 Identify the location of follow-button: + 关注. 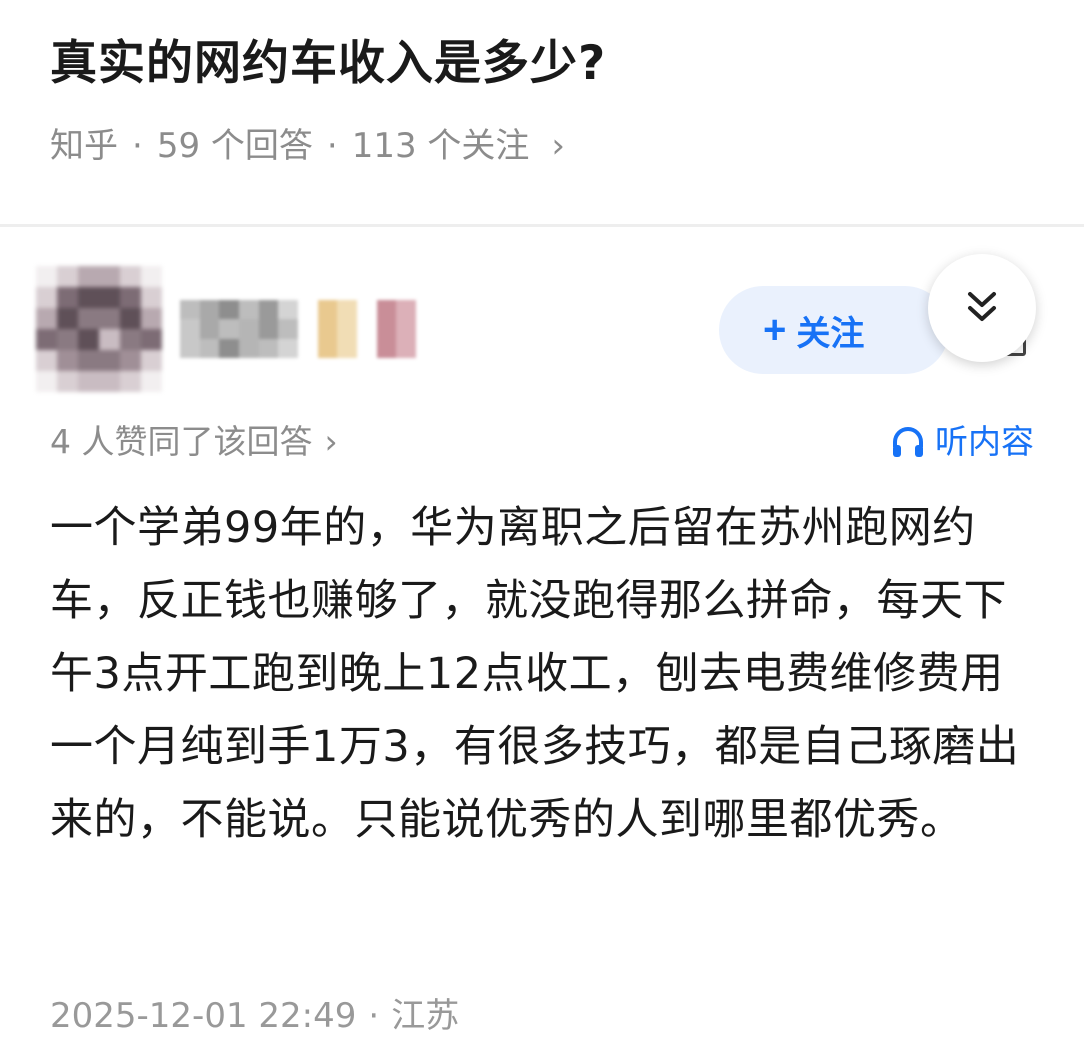
(834, 330).